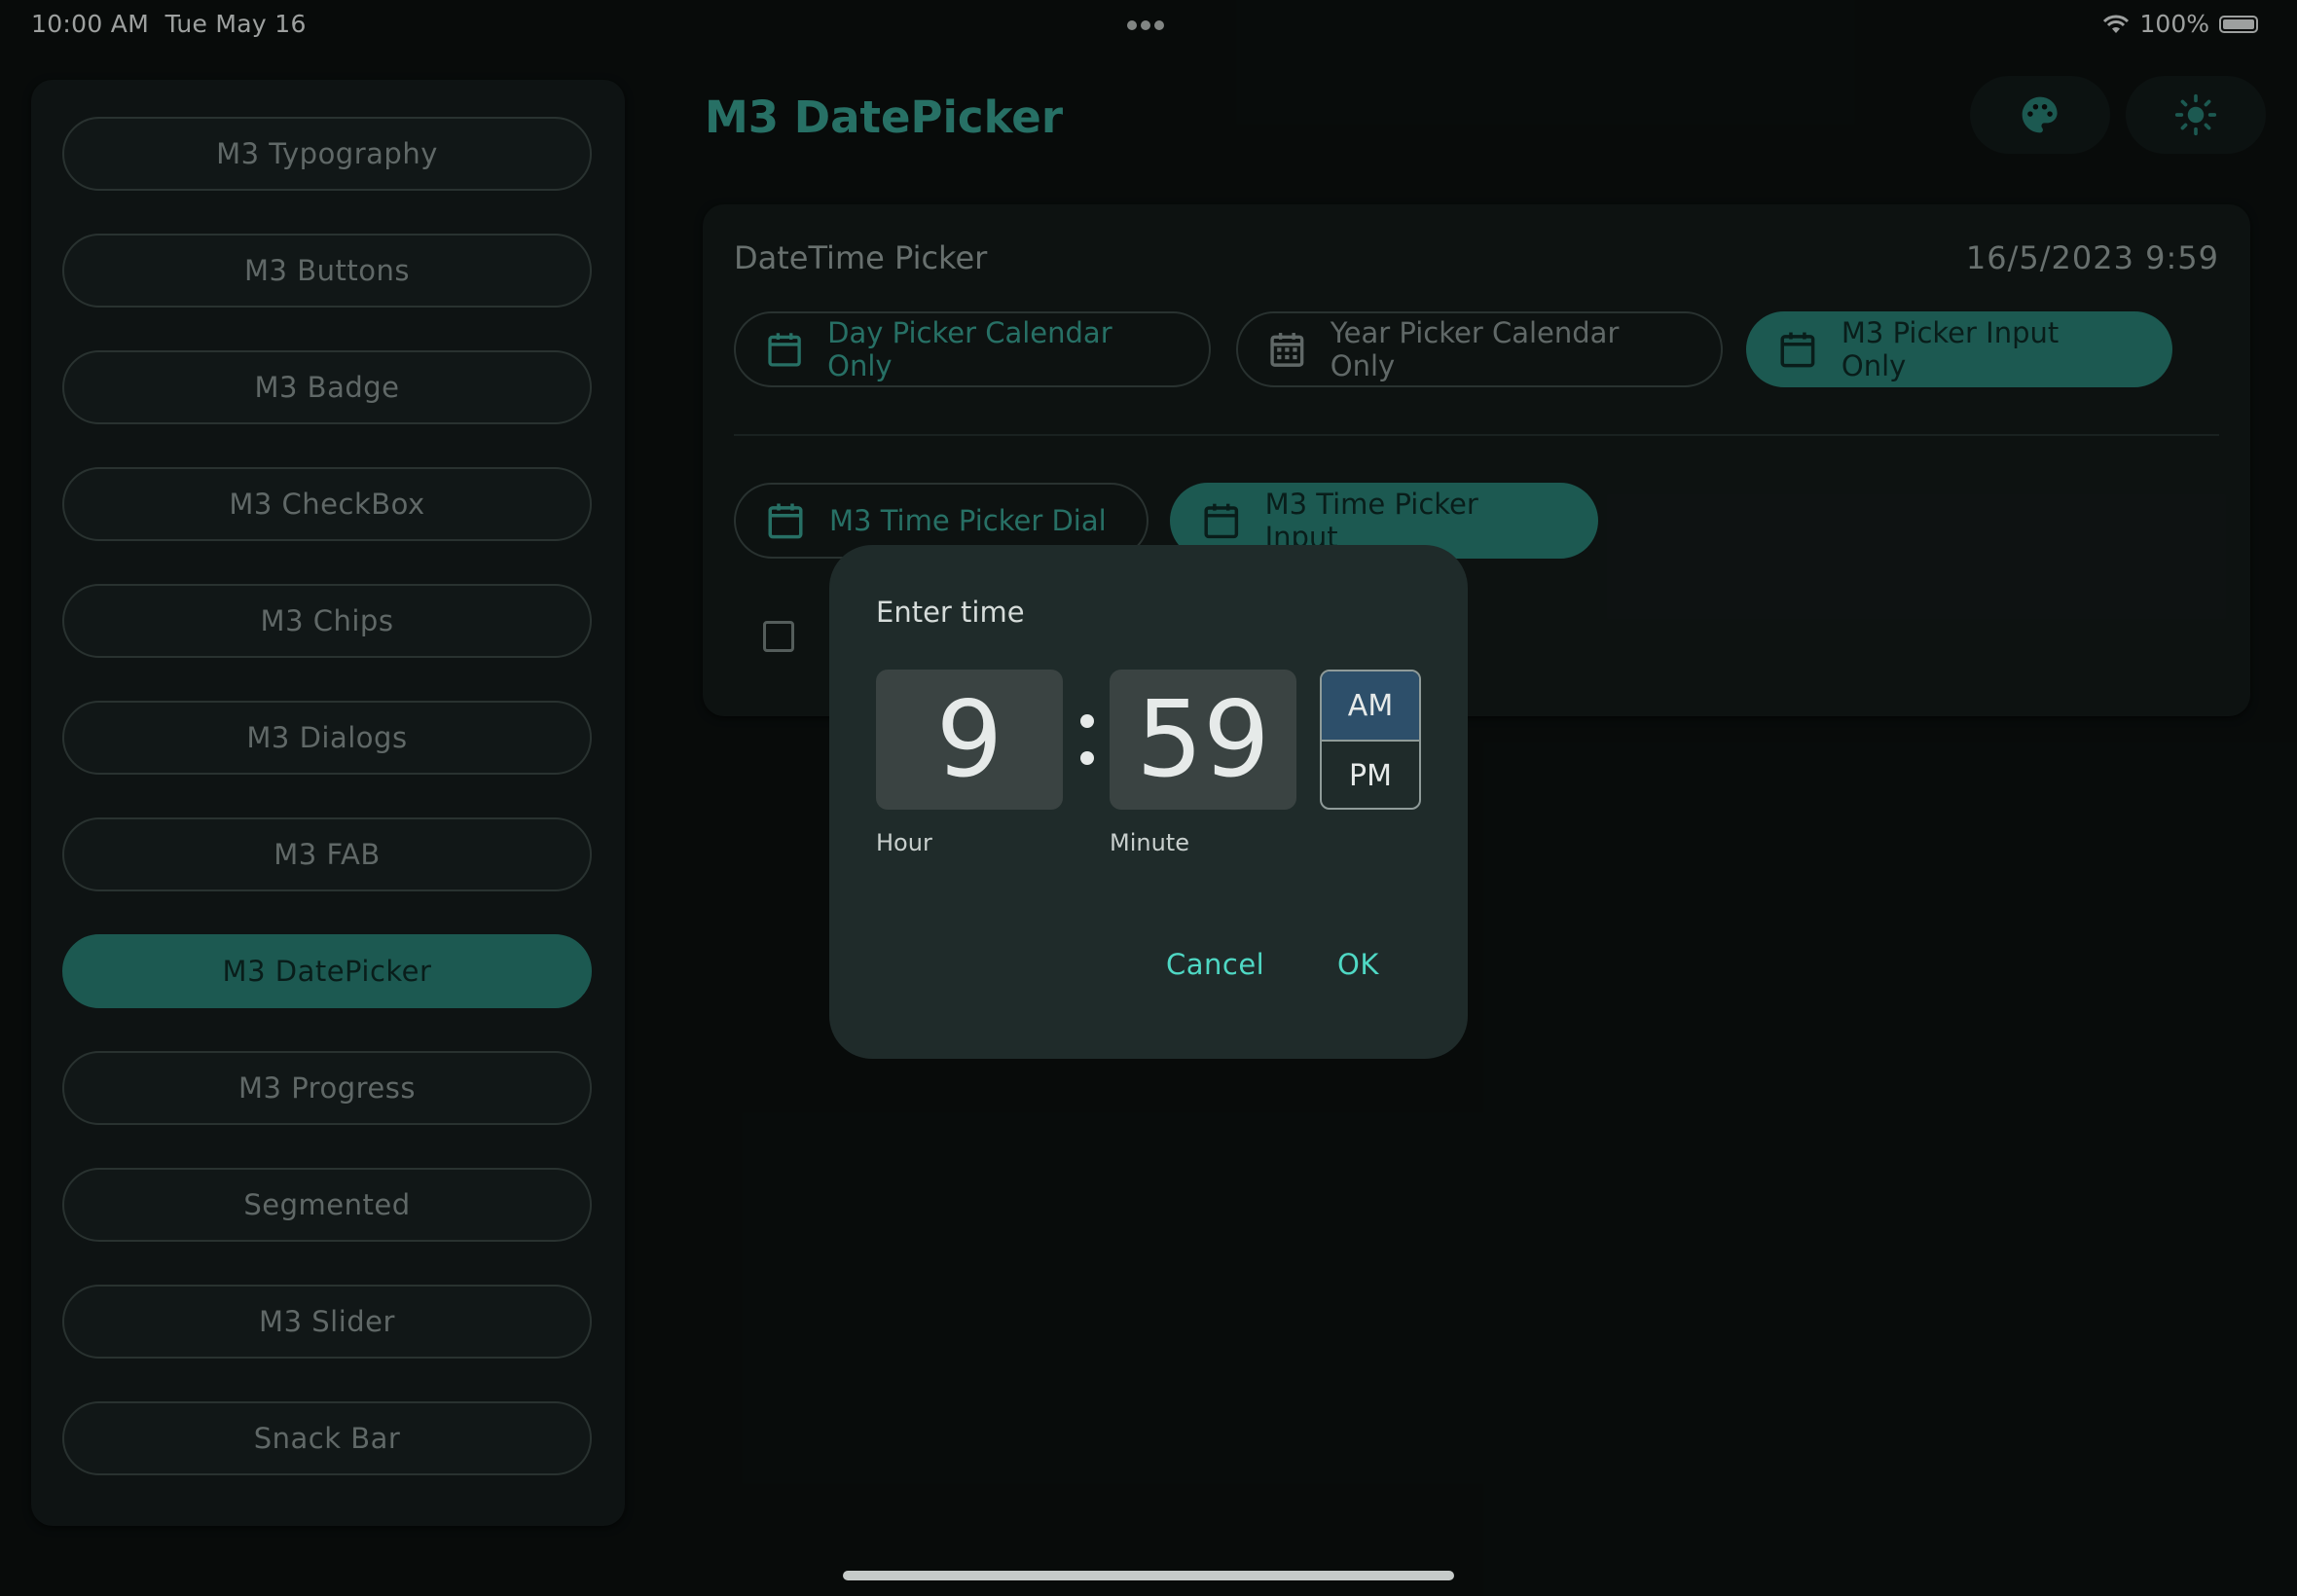  What do you see at coordinates (1370, 775) in the screenshot?
I see `pm-toggle: PM` at bounding box center [1370, 775].